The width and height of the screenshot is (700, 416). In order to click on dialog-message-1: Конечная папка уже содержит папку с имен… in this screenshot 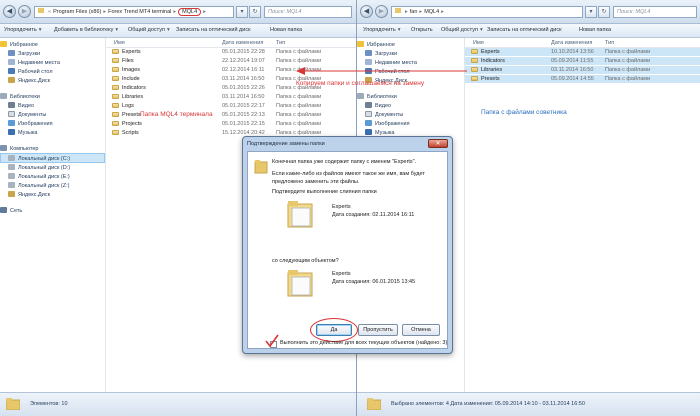, I will do `click(344, 162)`.